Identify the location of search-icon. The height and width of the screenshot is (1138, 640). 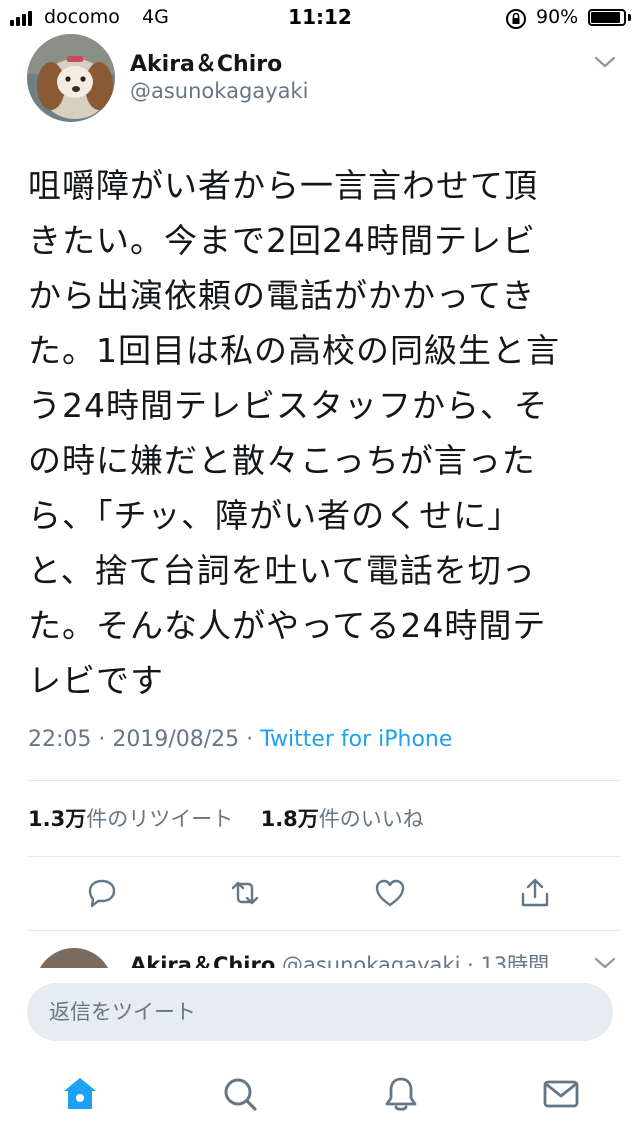
(240, 1094).